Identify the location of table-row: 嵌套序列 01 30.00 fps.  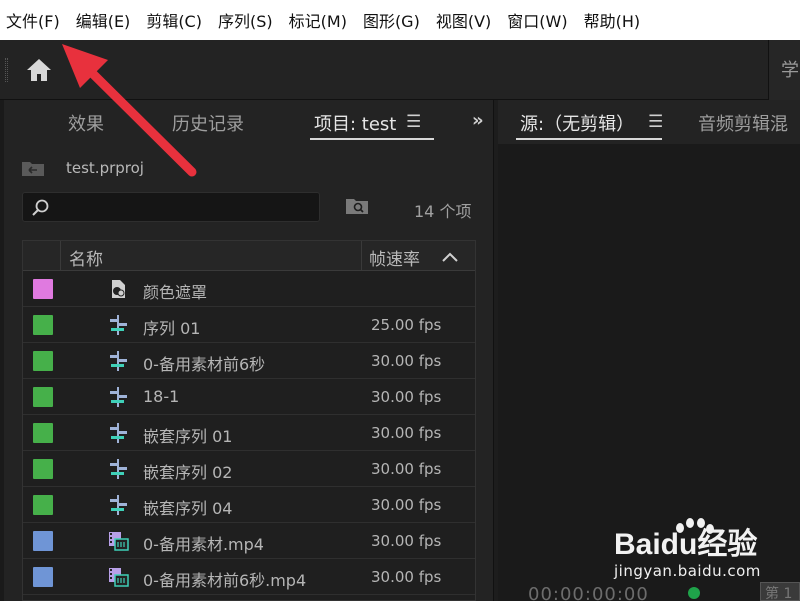
(249, 433).